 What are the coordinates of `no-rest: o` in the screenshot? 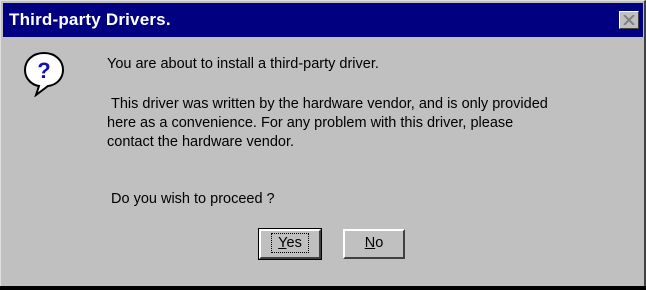 It's located at (379, 243).